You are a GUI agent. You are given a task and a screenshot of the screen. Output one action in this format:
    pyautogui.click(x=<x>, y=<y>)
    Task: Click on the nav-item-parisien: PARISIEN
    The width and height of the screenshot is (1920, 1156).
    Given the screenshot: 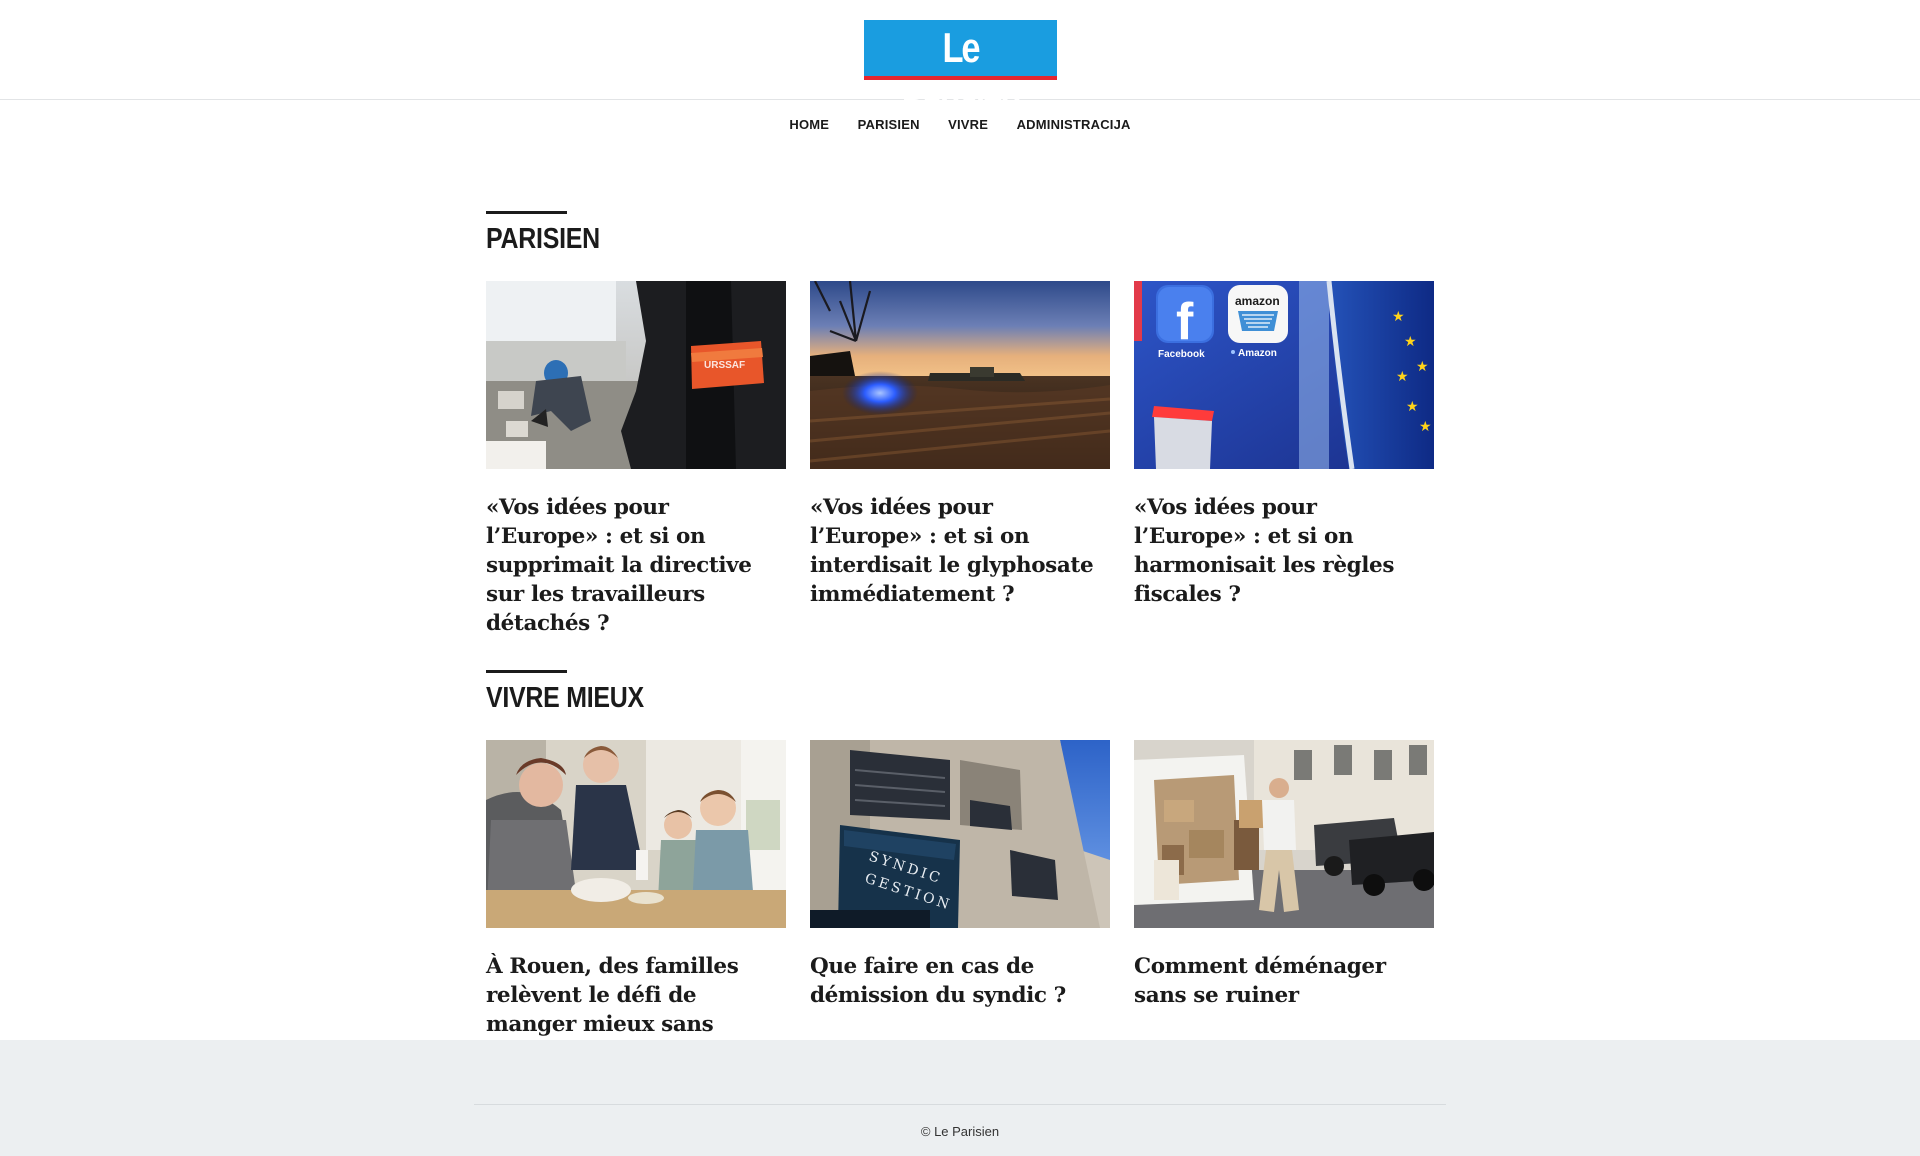 What is the action you would take?
    pyautogui.click(x=889, y=124)
    